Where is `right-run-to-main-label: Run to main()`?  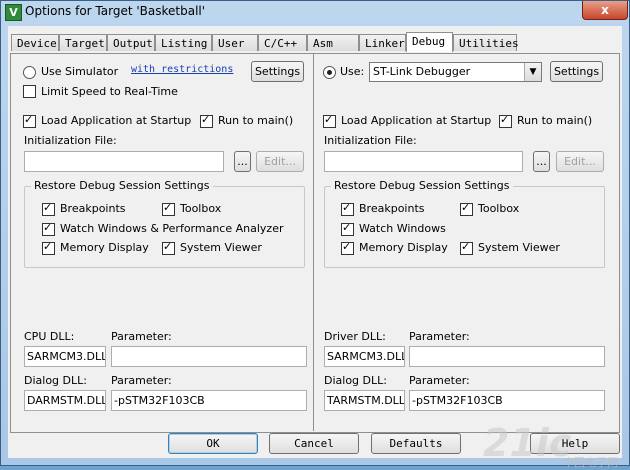 right-run-to-main-label: Run to main() is located at coordinates (555, 120).